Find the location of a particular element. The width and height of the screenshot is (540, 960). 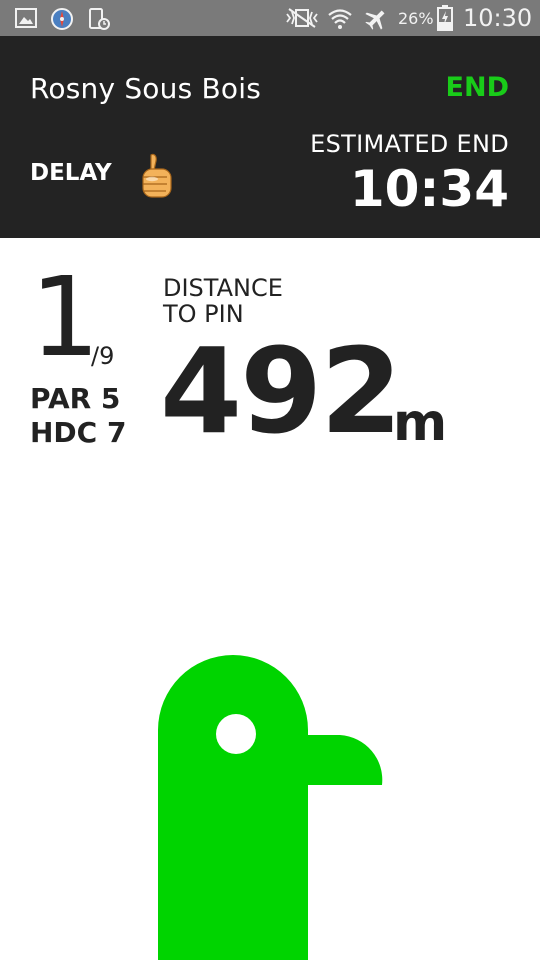

estimated-end-time: 10:34 is located at coordinates (429, 189).